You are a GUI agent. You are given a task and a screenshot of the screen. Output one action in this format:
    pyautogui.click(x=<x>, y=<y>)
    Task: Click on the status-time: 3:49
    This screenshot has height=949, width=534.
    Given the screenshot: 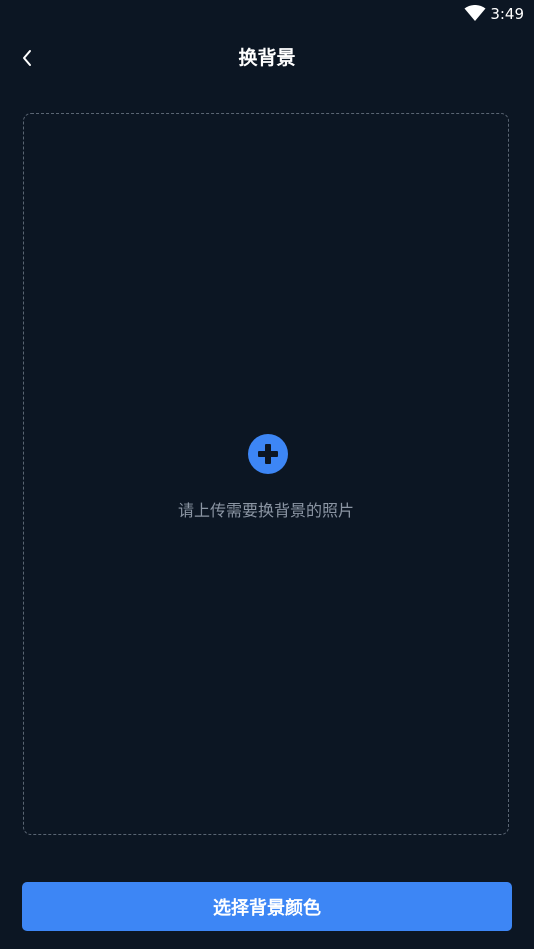 What is the action you would take?
    pyautogui.click(x=507, y=14)
    